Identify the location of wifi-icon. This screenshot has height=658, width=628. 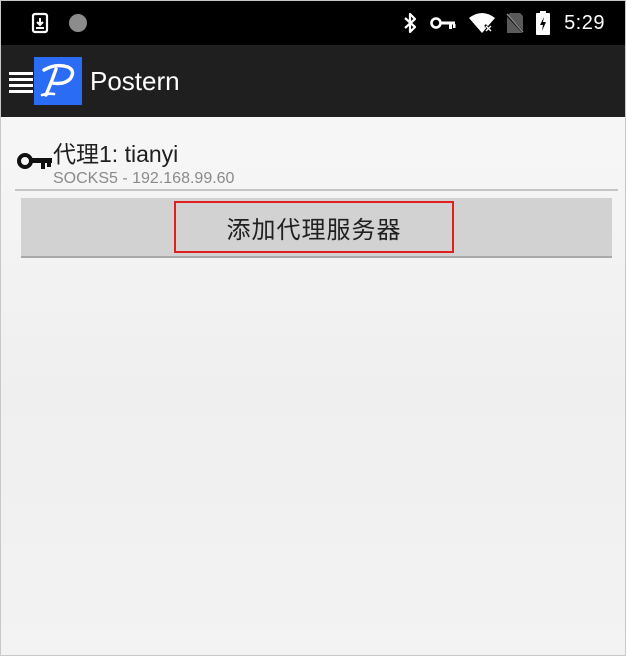
(482, 23).